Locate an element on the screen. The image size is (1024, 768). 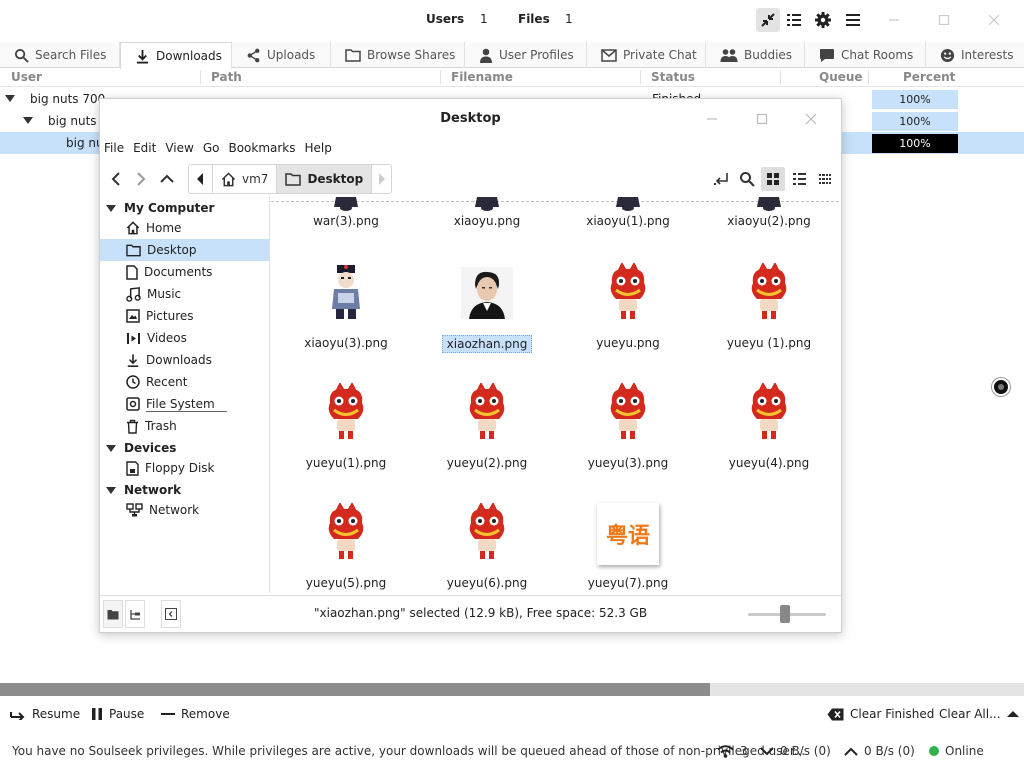
close-button is located at coordinates (994, 20).